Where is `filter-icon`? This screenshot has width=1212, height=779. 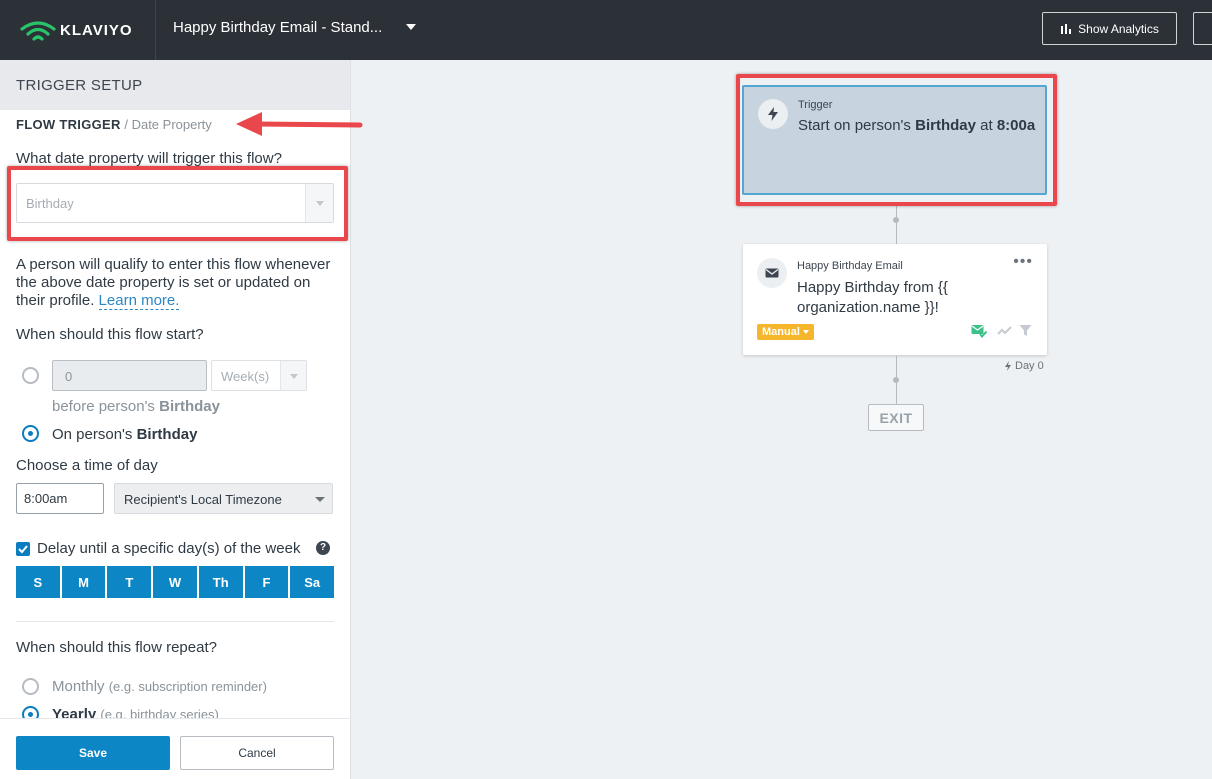
filter-icon is located at coordinates (1025, 330).